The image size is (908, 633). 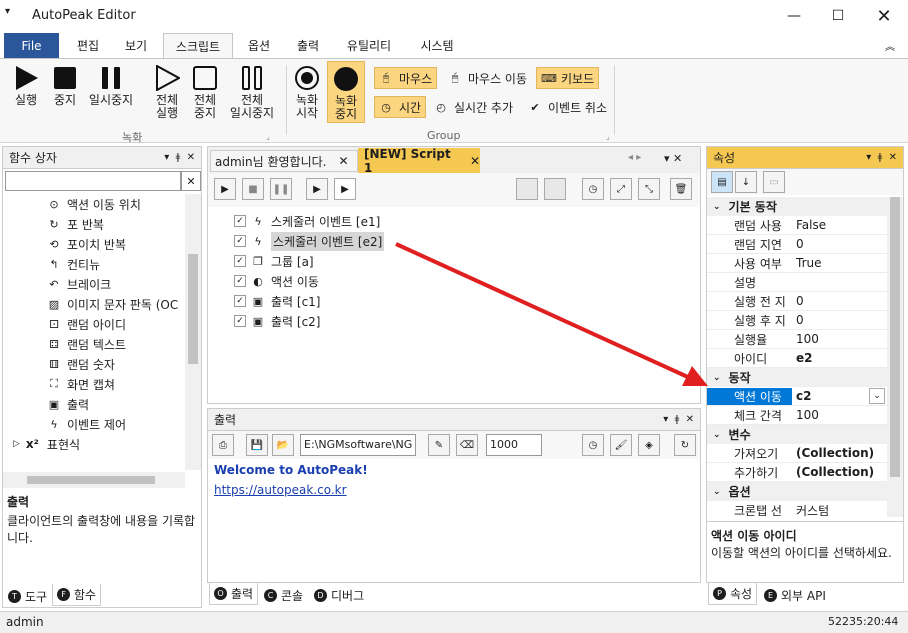 I want to click on refresh-icon: ↻, so click(x=685, y=445).